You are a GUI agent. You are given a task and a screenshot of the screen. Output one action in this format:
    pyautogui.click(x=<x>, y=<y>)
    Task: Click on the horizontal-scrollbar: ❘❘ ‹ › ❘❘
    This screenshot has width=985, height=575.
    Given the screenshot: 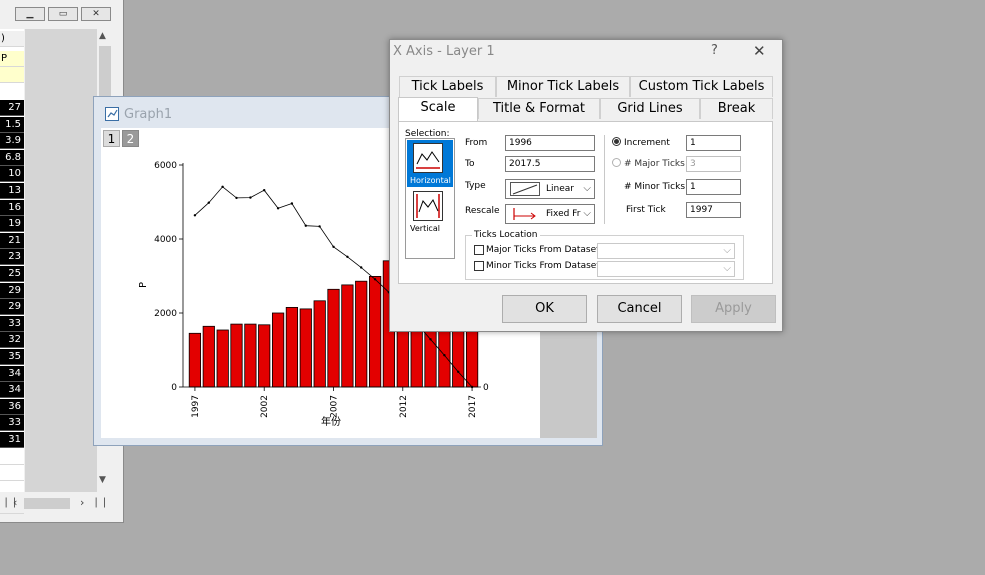 What is the action you would take?
    pyautogui.click(x=56, y=503)
    